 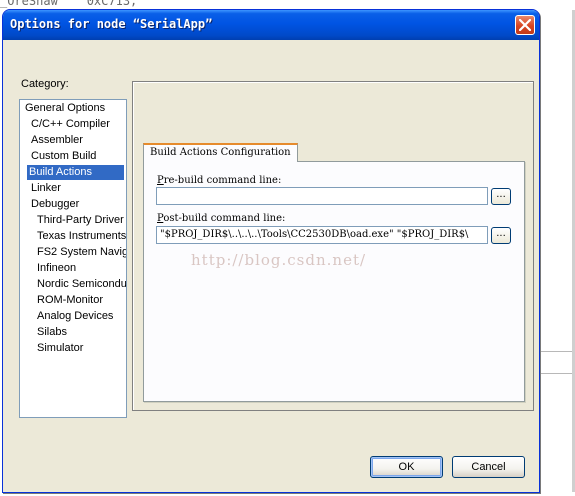 I want to click on tab-build-actions-configuration: Build Actions Configuration, so click(x=220, y=152).